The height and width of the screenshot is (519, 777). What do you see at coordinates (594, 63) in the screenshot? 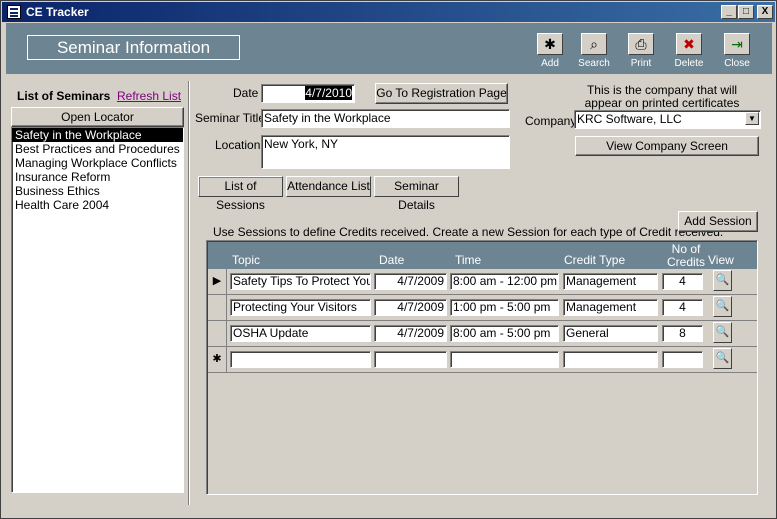
I see `search-label: Search` at bounding box center [594, 63].